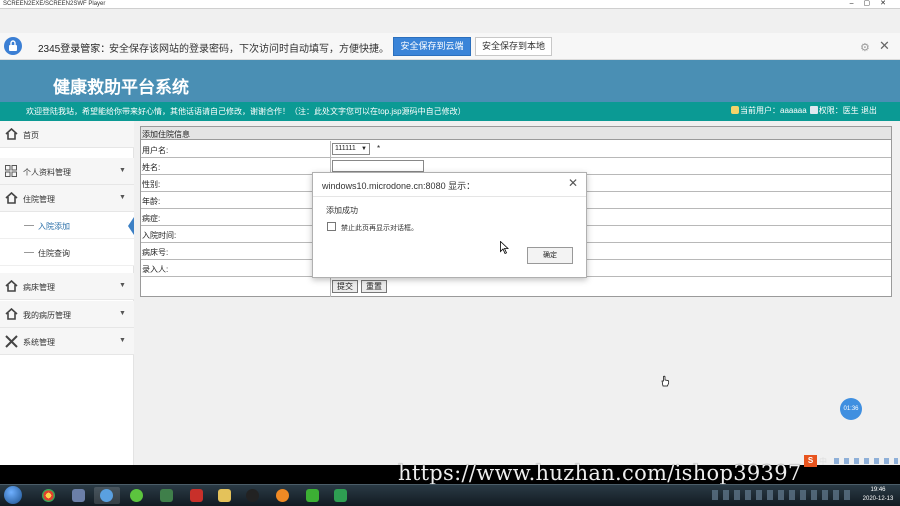  What do you see at coordinates (137, 495) in the screenshot?
I see `taskbar-app-green` at bounding box center [137, 495].